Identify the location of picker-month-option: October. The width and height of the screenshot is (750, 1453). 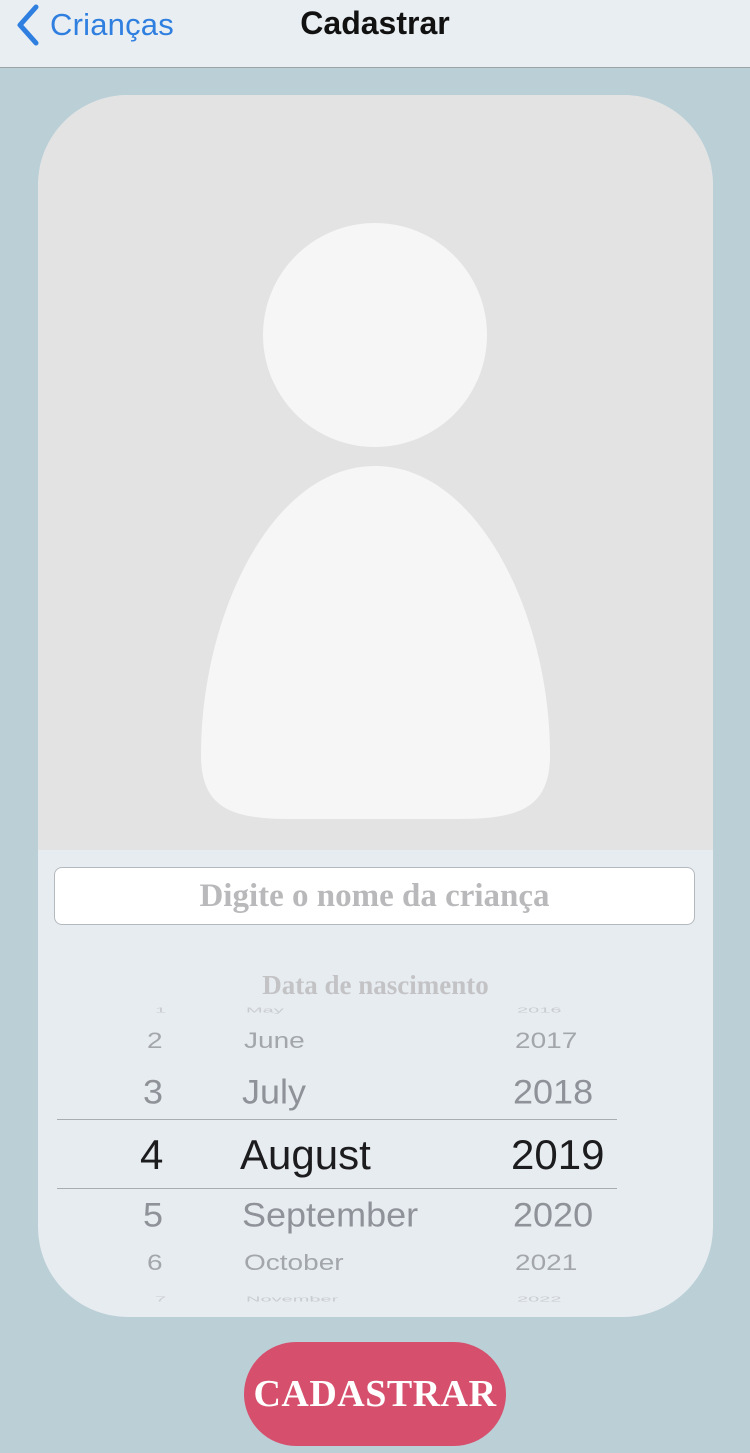
(294, 1263).